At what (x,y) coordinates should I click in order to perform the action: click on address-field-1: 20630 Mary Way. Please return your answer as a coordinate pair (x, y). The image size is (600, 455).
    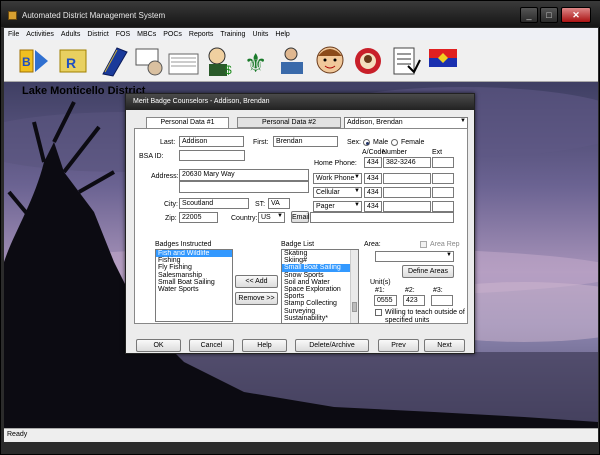
    Looking at the image, I should click on (244, 175).